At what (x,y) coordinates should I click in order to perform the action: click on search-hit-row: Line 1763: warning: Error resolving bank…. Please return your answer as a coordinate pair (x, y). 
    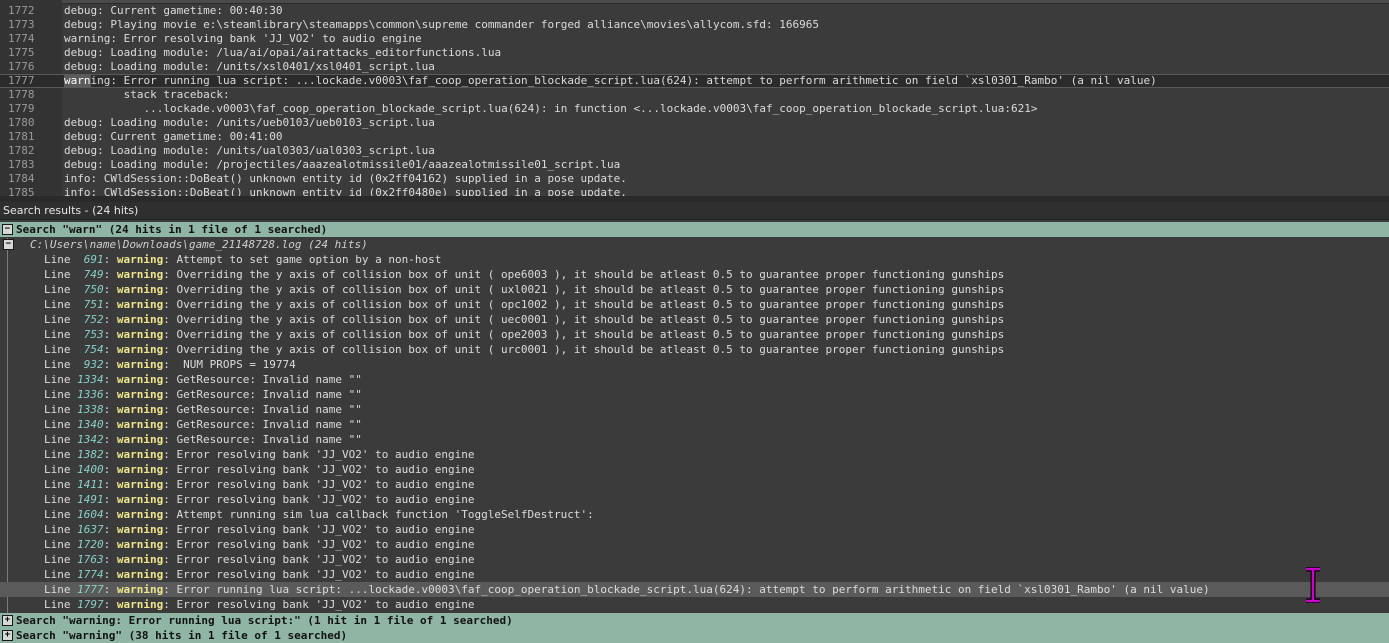
    Looking at the image, I should click on (694, 559).